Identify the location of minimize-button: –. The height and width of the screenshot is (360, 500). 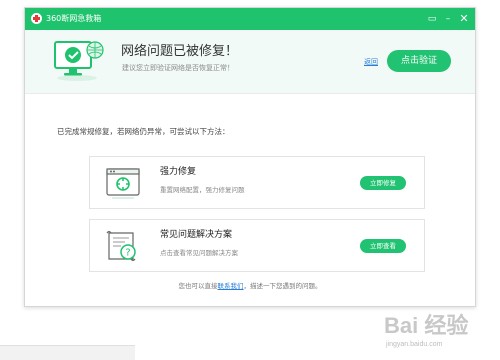
(448, 19).